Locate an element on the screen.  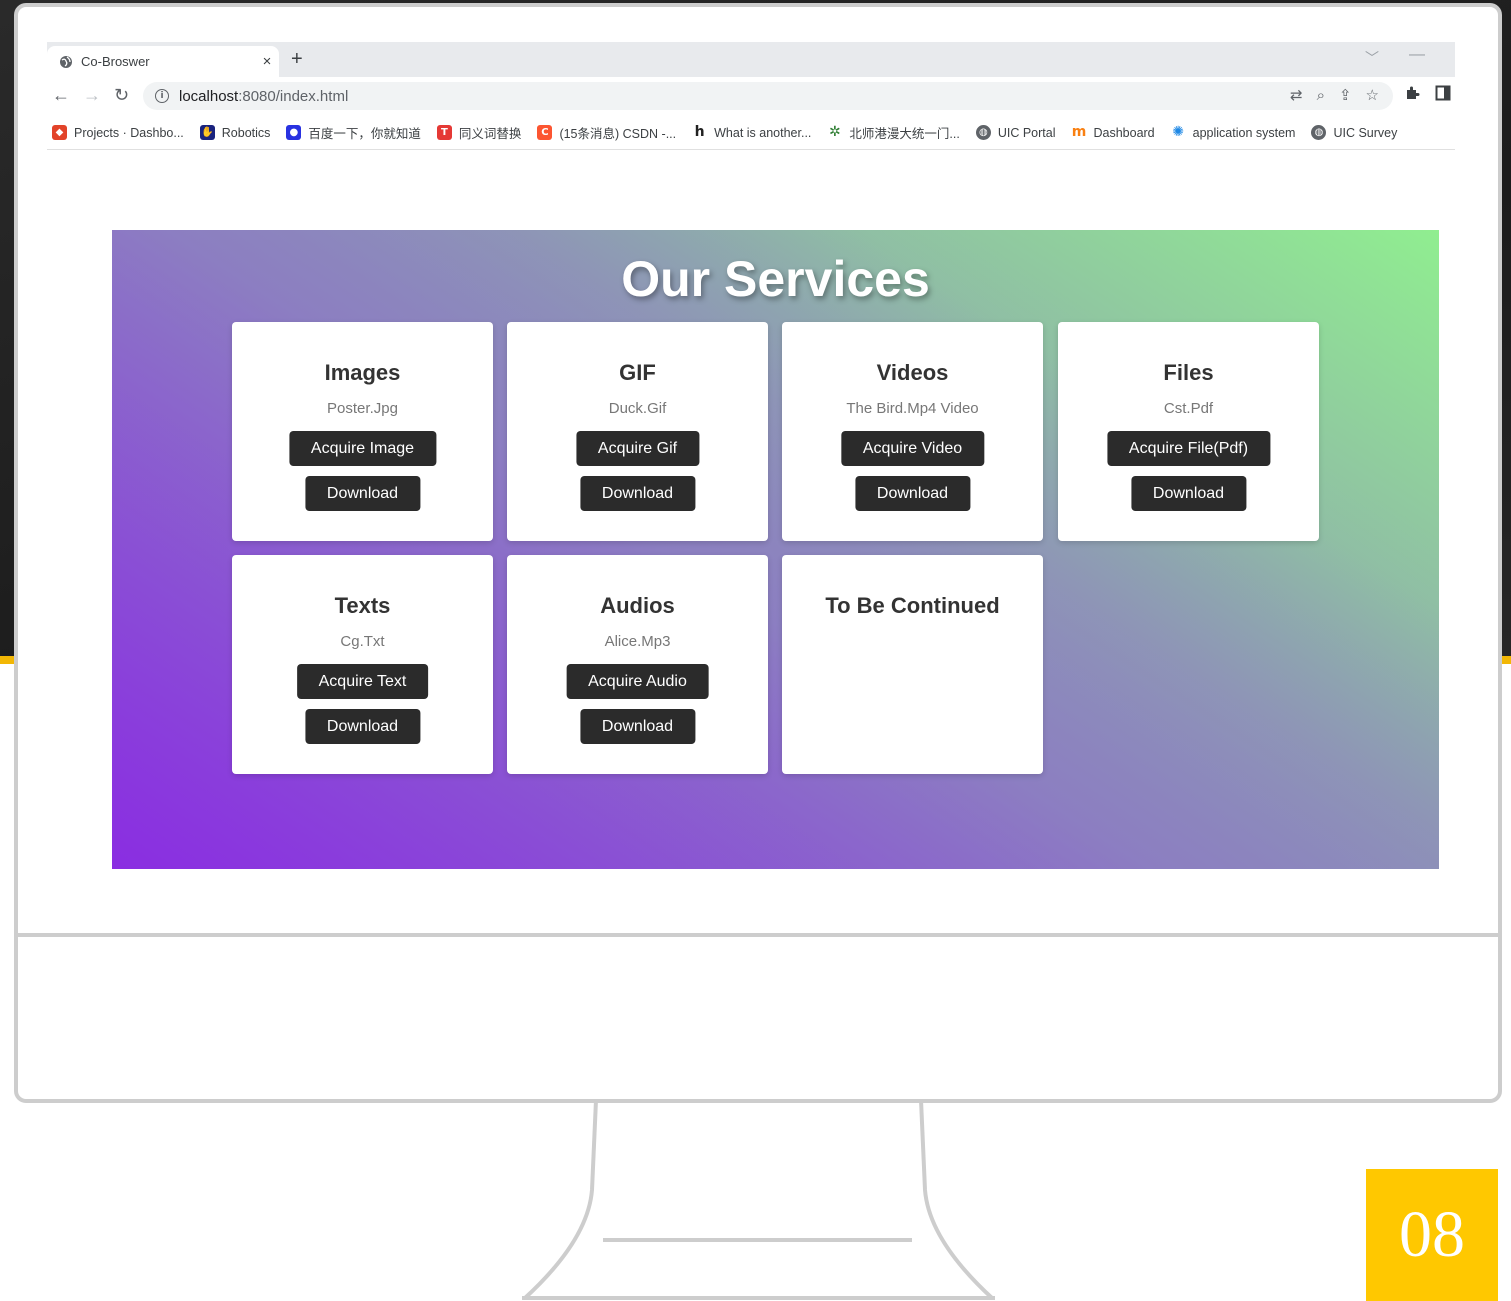
acquire-gif-button: Acquire Gif is located at coordinates (637, 448).